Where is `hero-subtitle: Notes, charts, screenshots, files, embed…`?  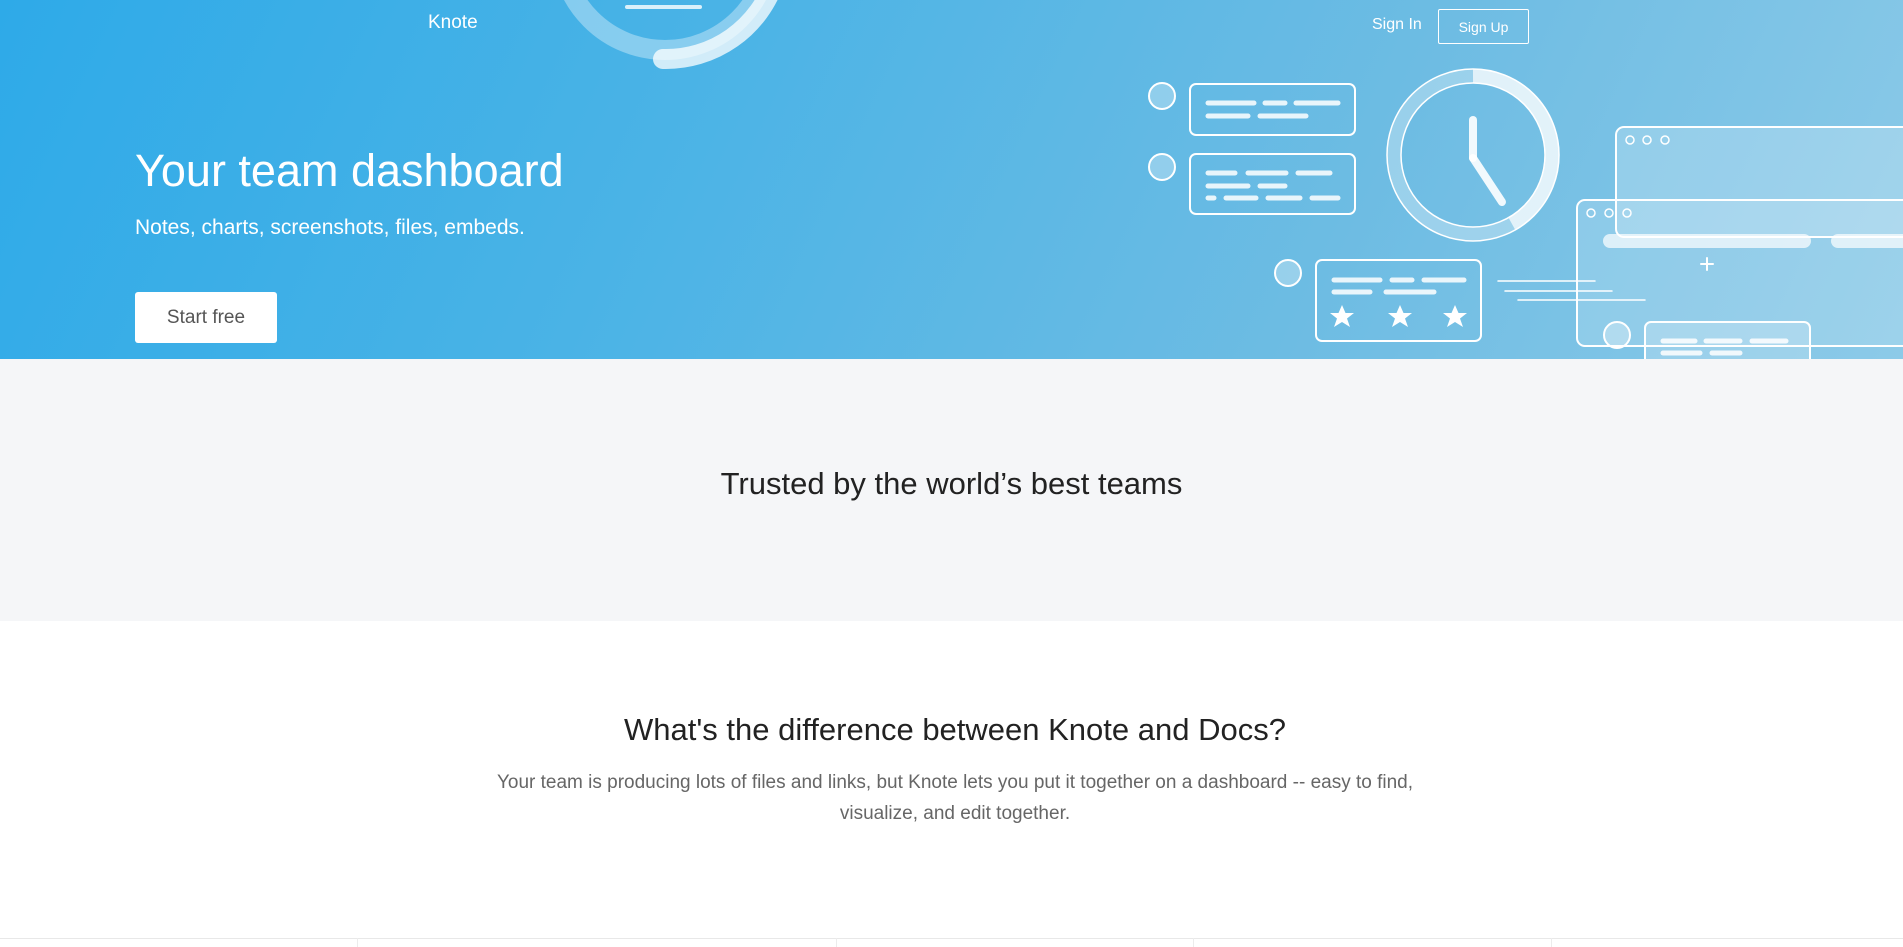
hero-subtitle: Notes, charts, screenshots, files, embed… is located at coordinates (330, 227).